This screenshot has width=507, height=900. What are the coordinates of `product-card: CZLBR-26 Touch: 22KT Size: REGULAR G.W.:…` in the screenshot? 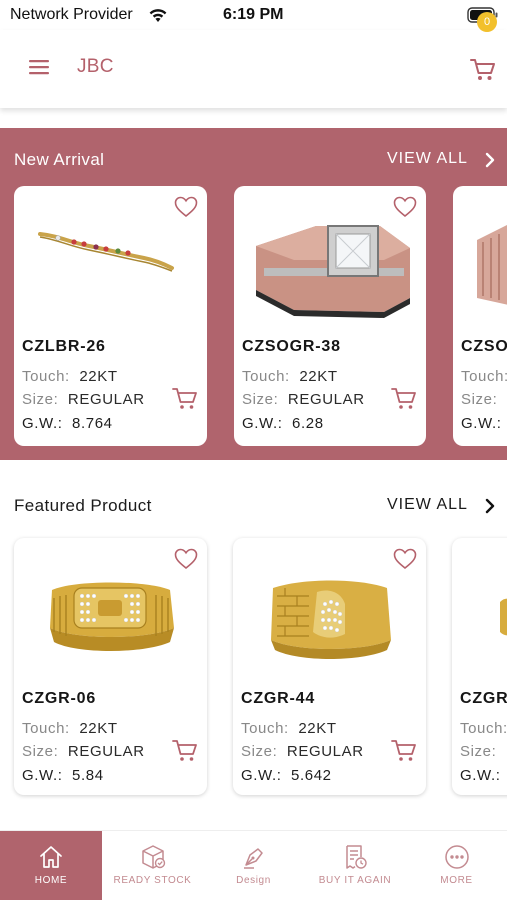 It's located at (110, 316).